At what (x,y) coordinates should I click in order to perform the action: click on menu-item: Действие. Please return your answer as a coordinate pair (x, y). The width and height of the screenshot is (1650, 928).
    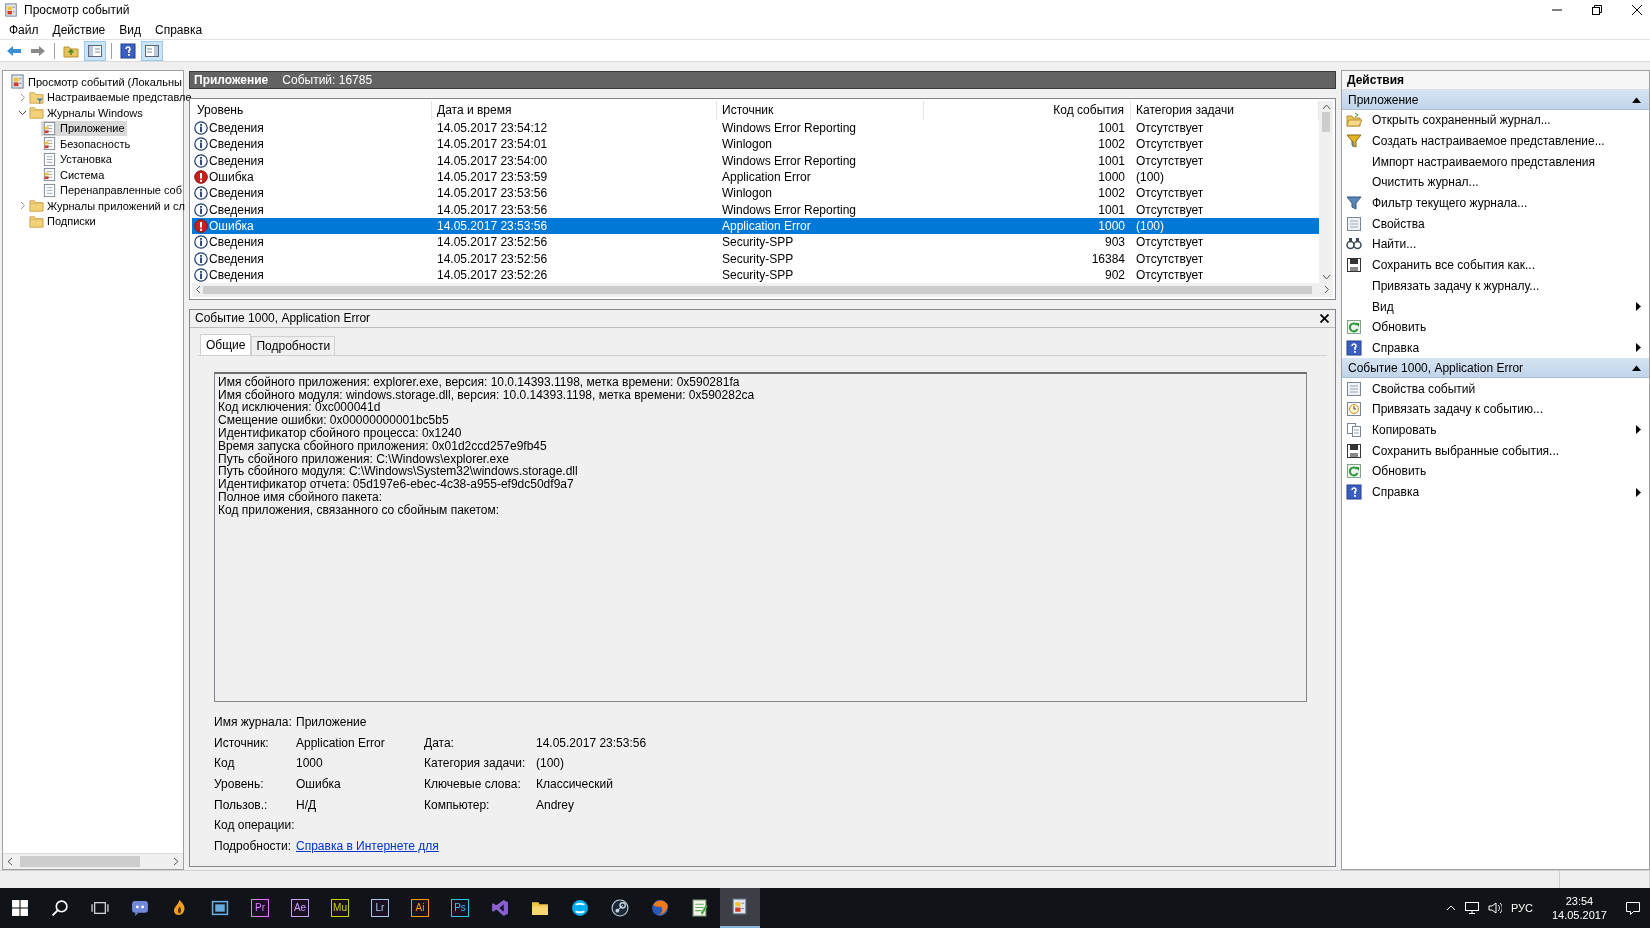
    Looking at the image, I should click on (79, 29).